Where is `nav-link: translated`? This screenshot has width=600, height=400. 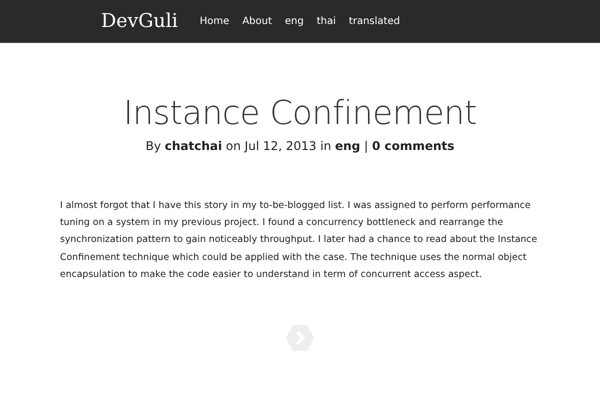
nav-link: translated is located at coordinates (374, 21).